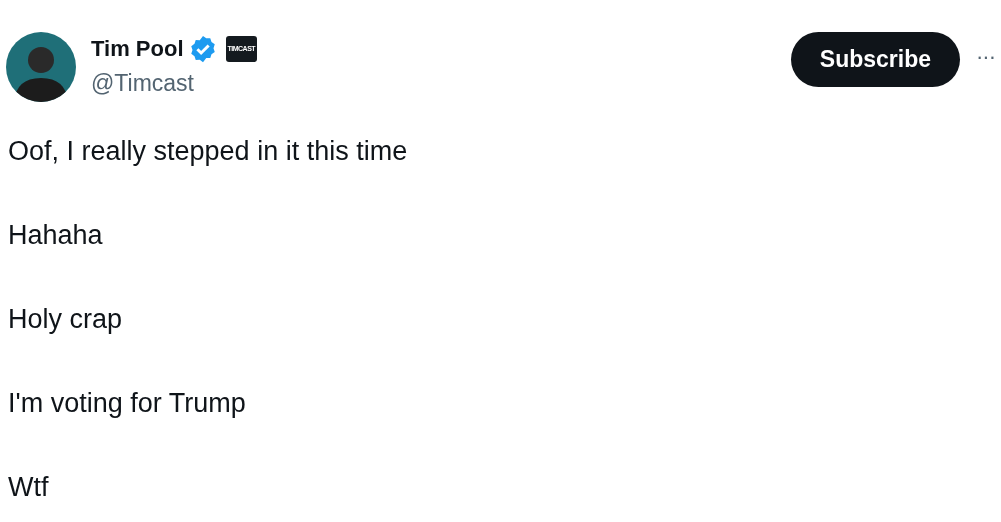 The height and width of the screenshot is (522, 1001). What do you see at coordinates (66, 319) in the screenshot?
I see `tweet-text: Holy crap` at bounding box center [66, 319].